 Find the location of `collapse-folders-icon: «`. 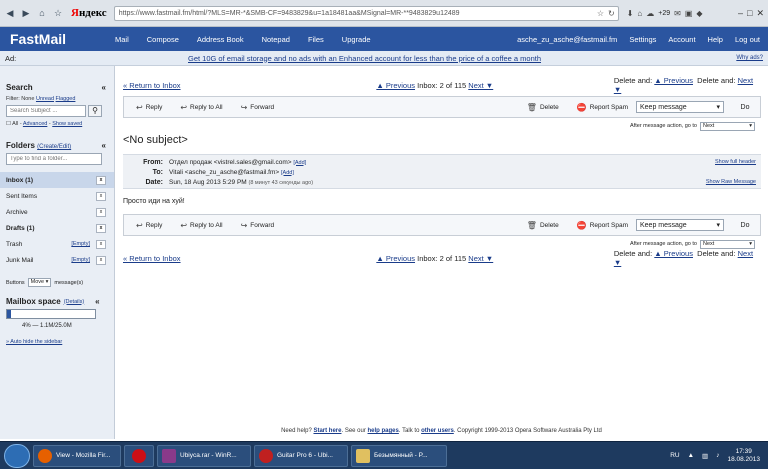

collapse-folders-icon: « is located at coordinates (104, 145).